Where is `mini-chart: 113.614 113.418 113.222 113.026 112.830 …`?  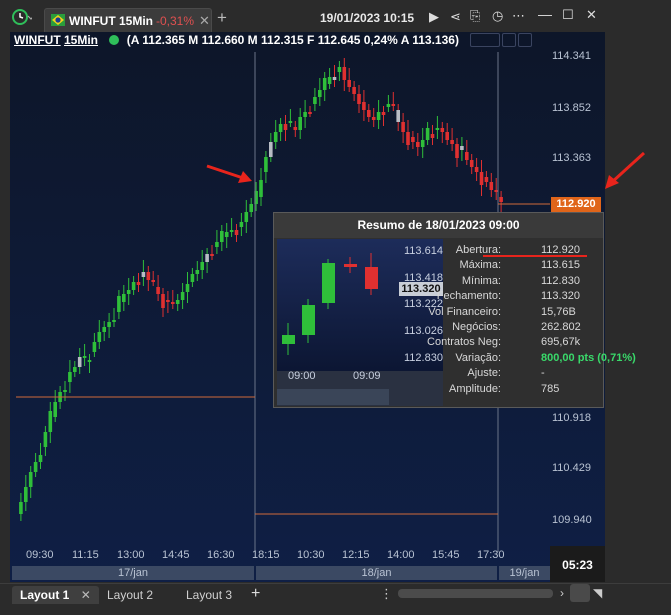 mini-chart: 113.614 113.418 113.222 113.026 112.830 … is located at coordinates (360, 322).